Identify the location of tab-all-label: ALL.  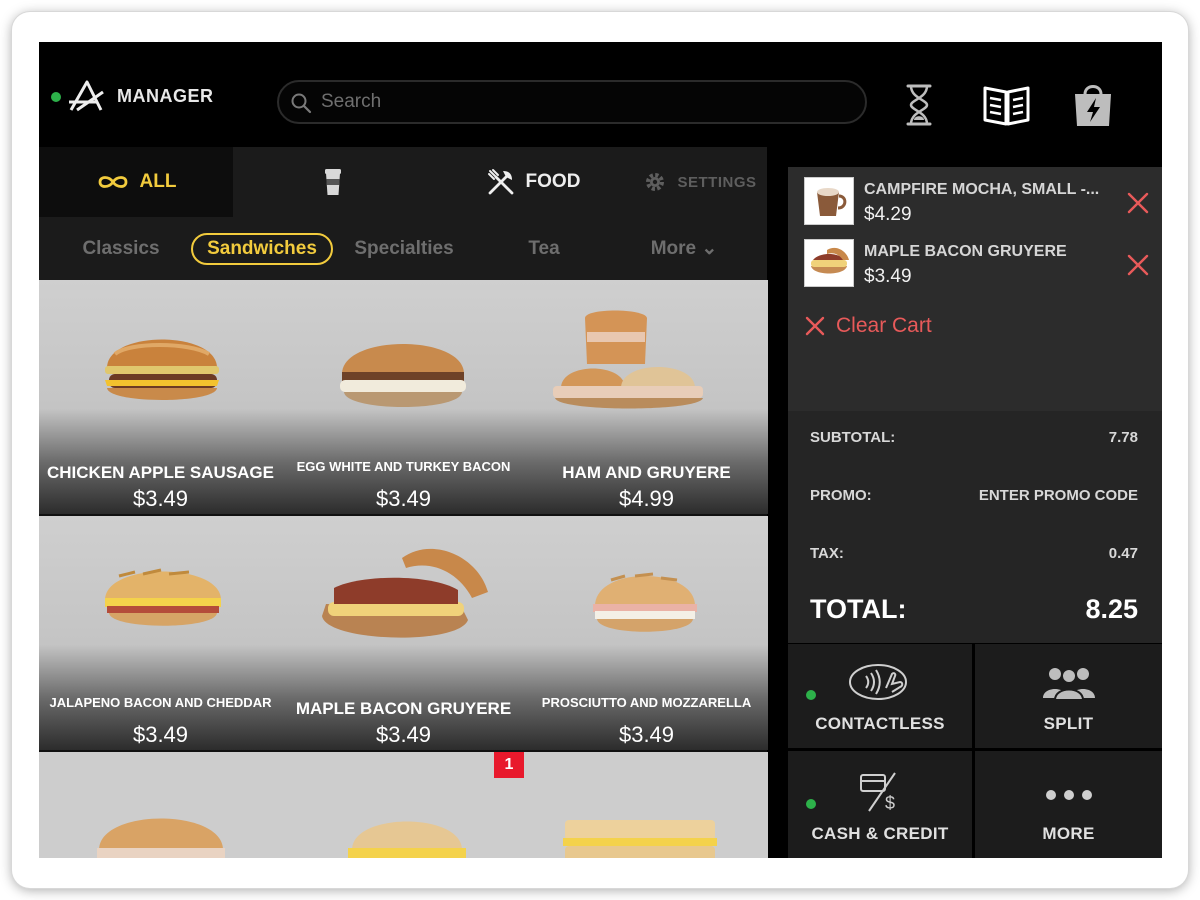
(158, 181).